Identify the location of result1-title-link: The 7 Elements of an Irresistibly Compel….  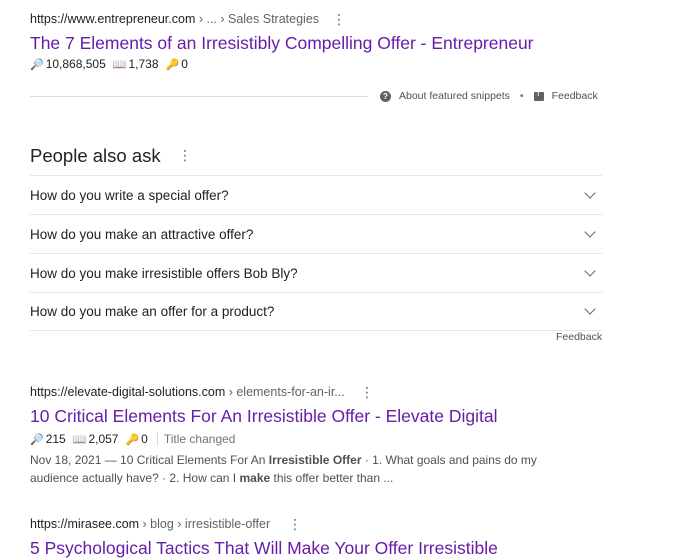
(282, 43).